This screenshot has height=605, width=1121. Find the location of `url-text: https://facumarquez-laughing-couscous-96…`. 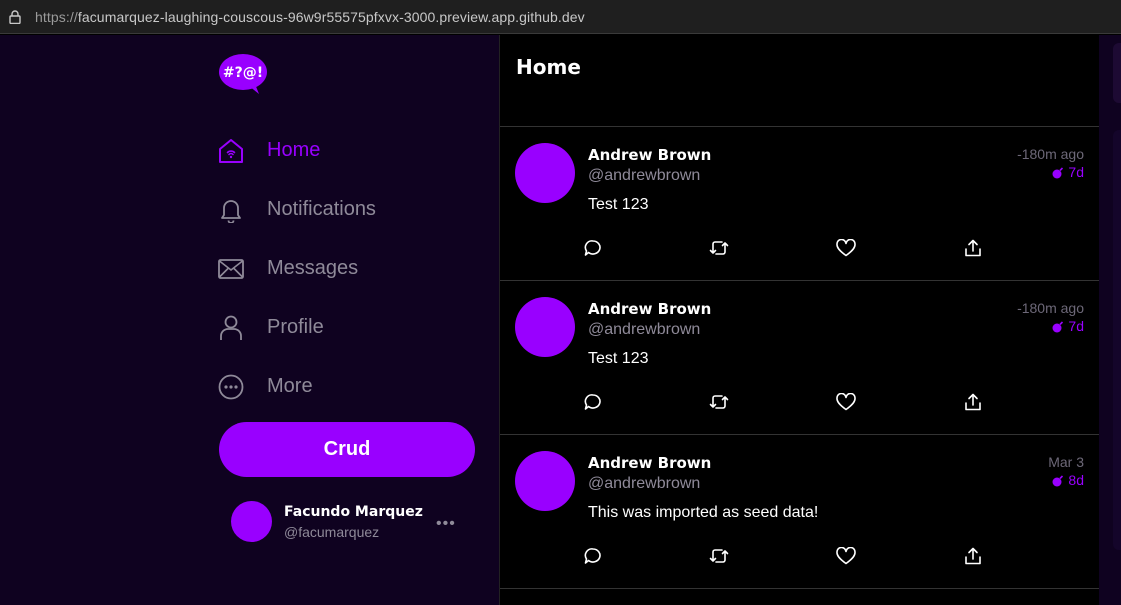

url-text: https://facumarquez-laughing-couscous-96… is located at coordinates (310, 17).